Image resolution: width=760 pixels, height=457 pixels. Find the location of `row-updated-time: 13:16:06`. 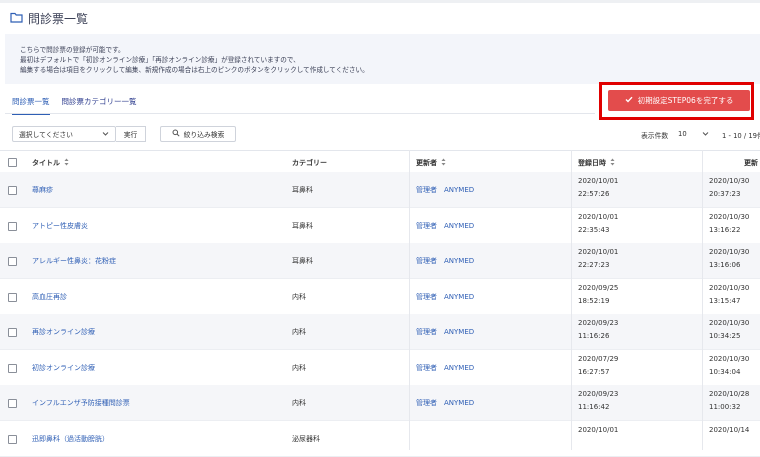

row-updated-time: 13:16:06 is located at coordinates (725, 265).